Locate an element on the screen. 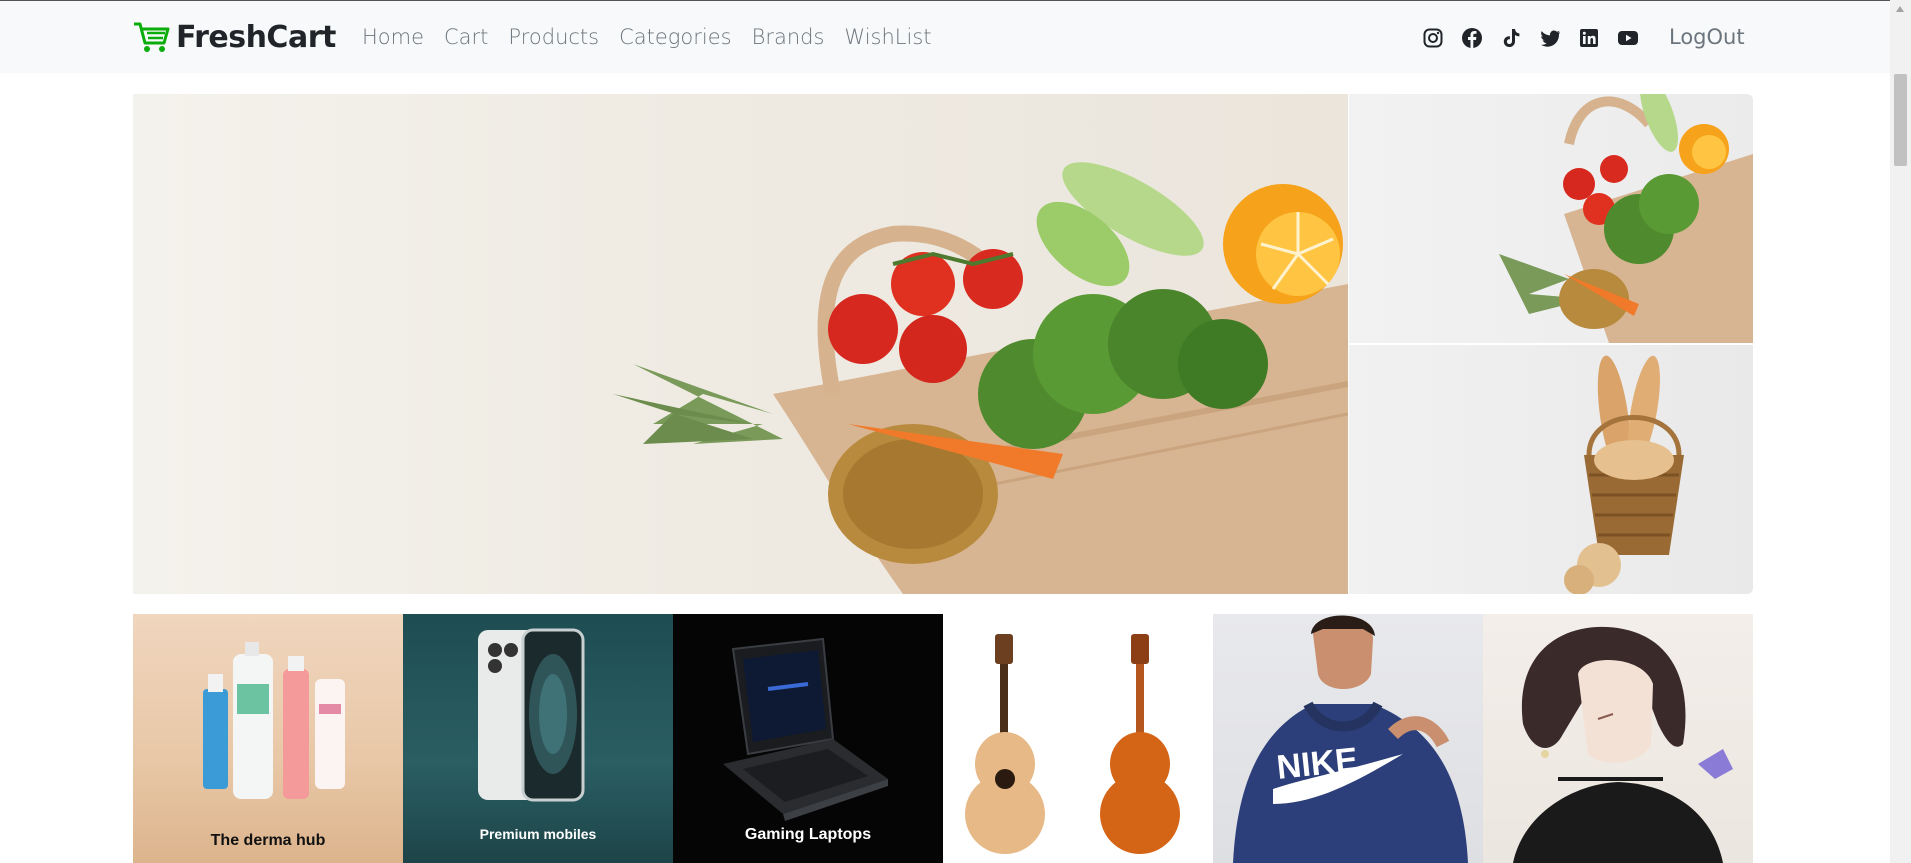 The width and height of the screenshot is (1911, 863). skincare-products-illustration is located at coordinates (274, 720).